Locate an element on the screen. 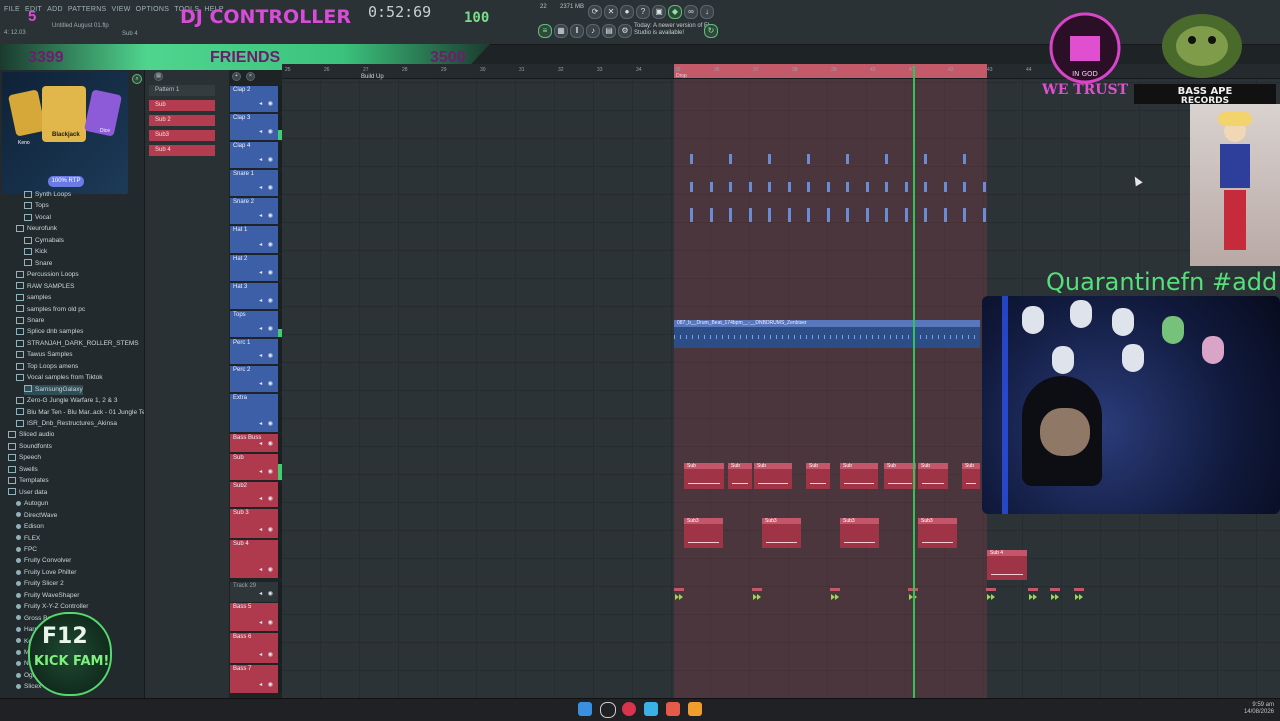 The width and height of the screenshot is (1280, 721). marker-drop: Drop is located at coordinates (681, 76).